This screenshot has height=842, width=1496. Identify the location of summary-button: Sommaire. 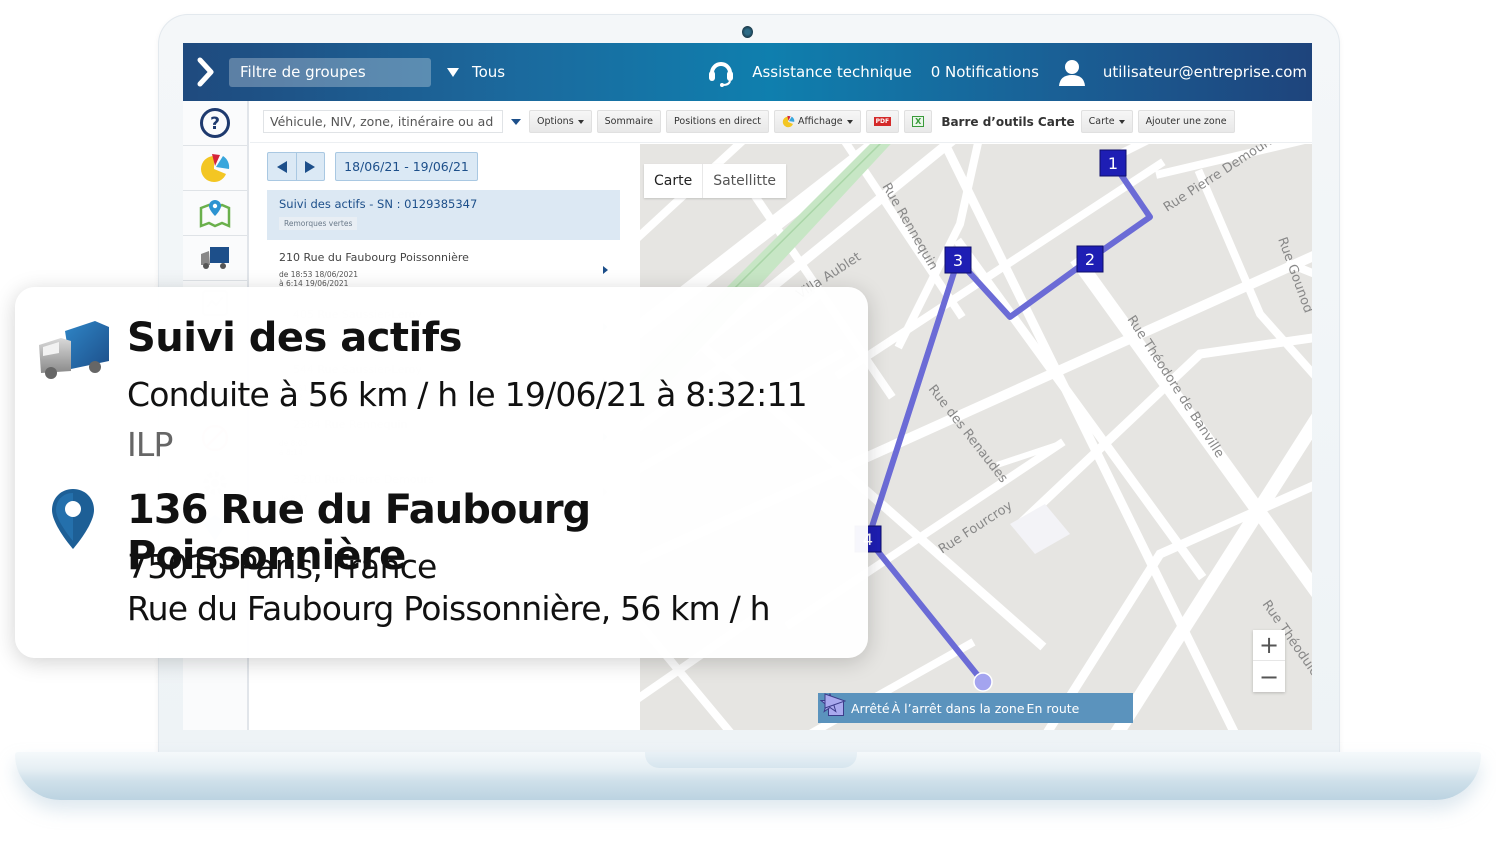
(629, 121).